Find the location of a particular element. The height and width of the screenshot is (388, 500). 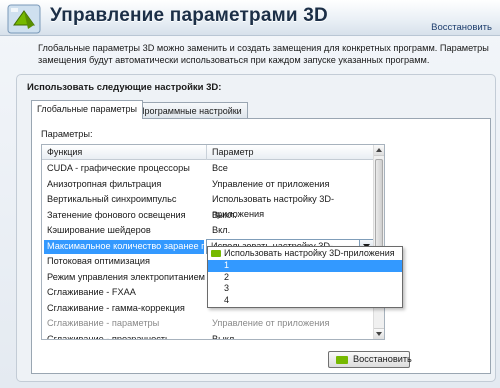

table-row: Сглаживание - прозрачность Выкл is located at coordinates (208, 336).